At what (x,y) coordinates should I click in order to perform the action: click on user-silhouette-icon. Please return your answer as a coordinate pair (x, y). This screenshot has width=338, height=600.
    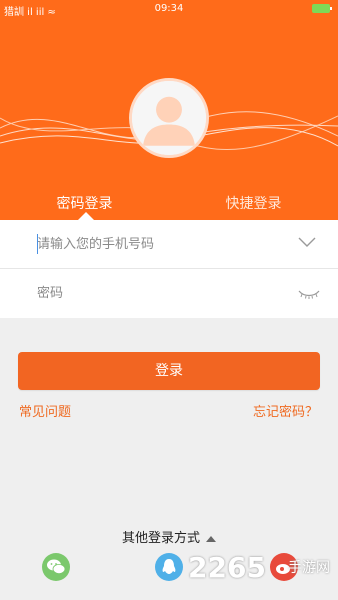
    Looking at the image, I should click on (169, 118).